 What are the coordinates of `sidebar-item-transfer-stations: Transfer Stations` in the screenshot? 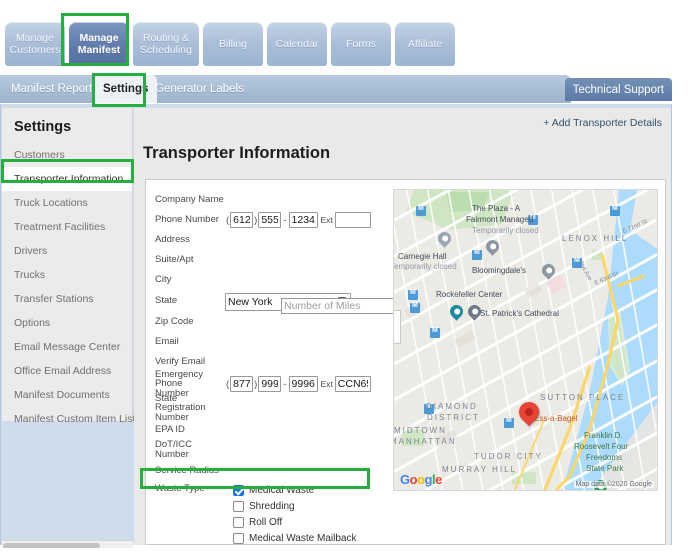 It's located at (67, 299).